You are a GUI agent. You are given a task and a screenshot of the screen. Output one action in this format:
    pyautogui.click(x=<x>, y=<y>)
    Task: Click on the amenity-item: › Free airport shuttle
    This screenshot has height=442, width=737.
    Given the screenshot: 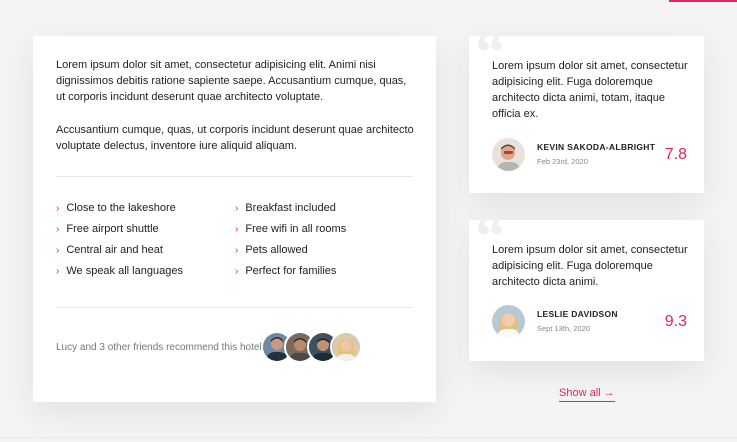 What is the action you would take?
    pyautogui.click(x=107, y=229)
    